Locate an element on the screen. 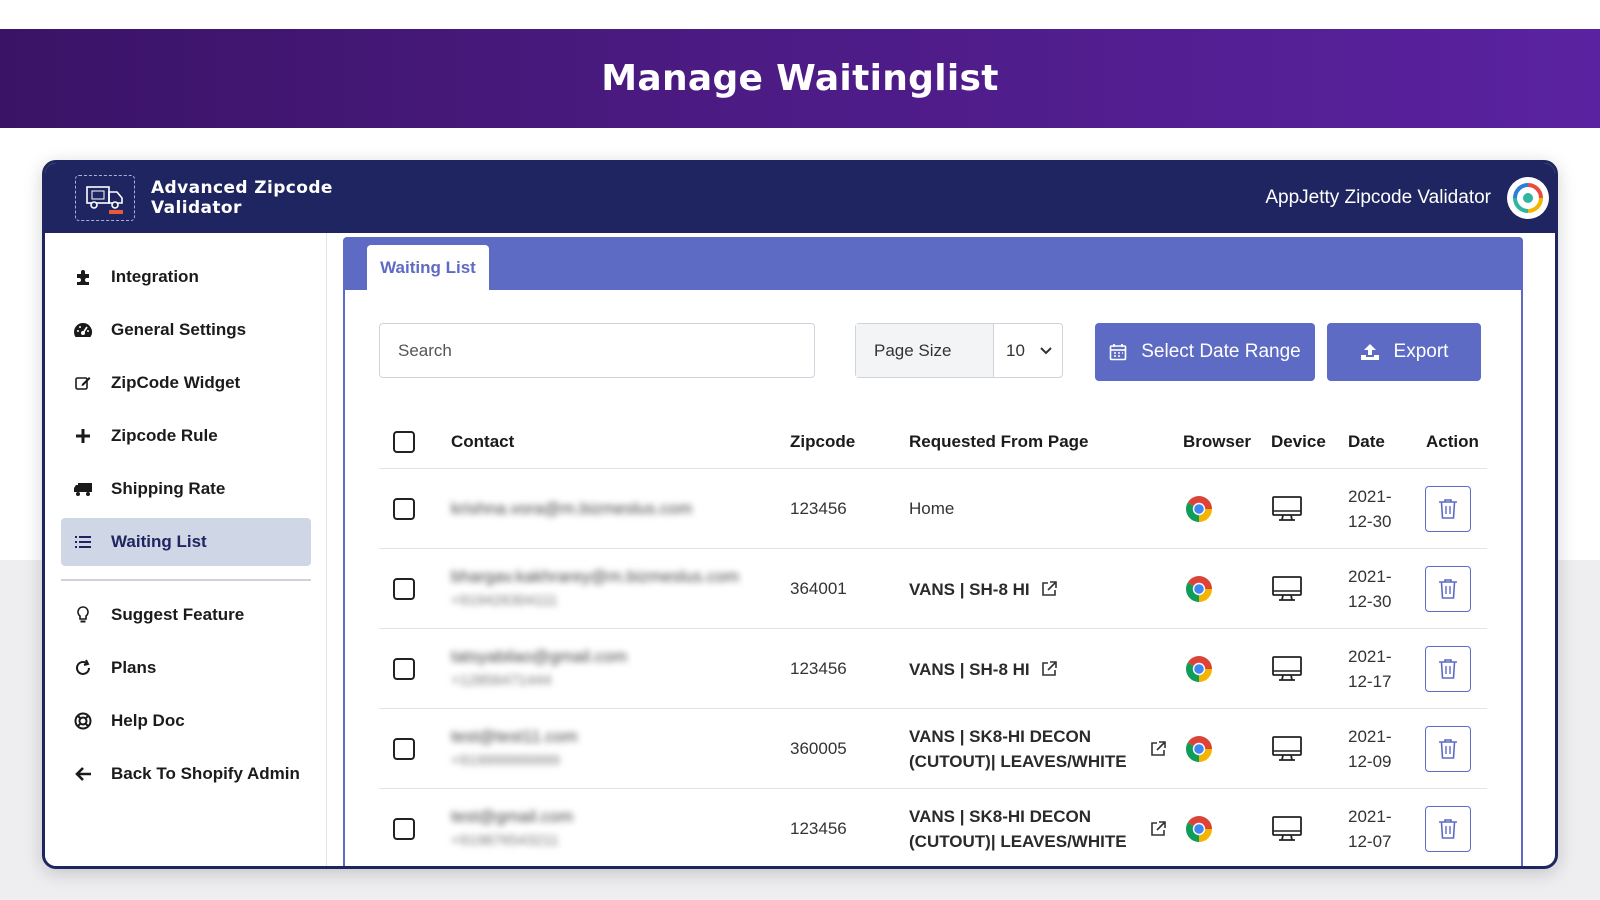  contact-email: test@gmail.com is located at coordinates (512, 816).